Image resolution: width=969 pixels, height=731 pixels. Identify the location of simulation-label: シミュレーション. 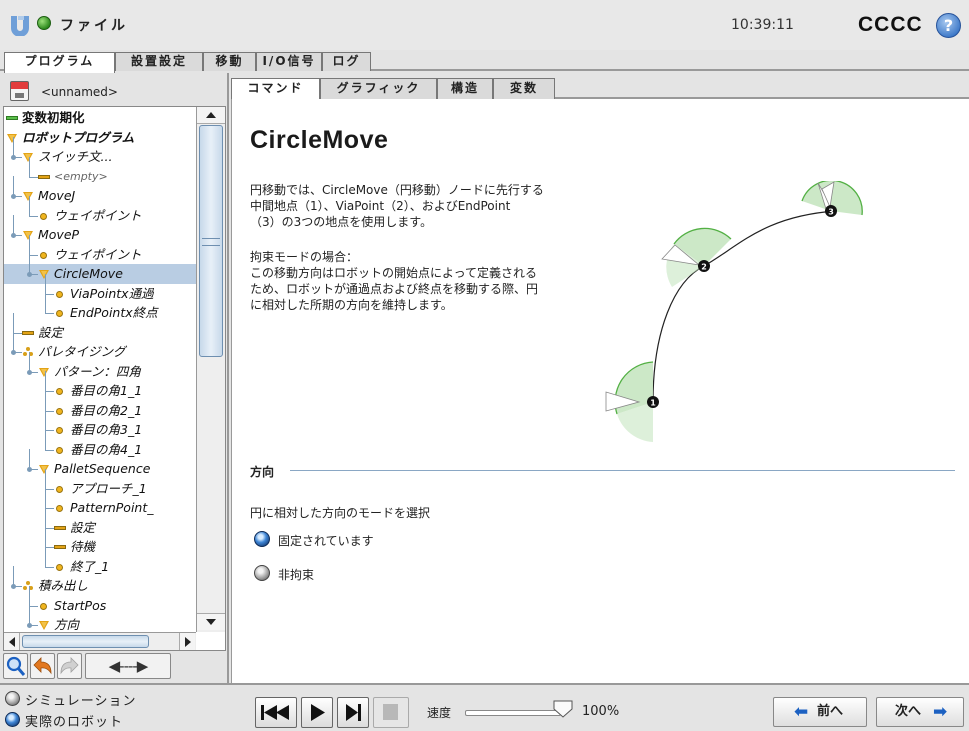
(80, 699).